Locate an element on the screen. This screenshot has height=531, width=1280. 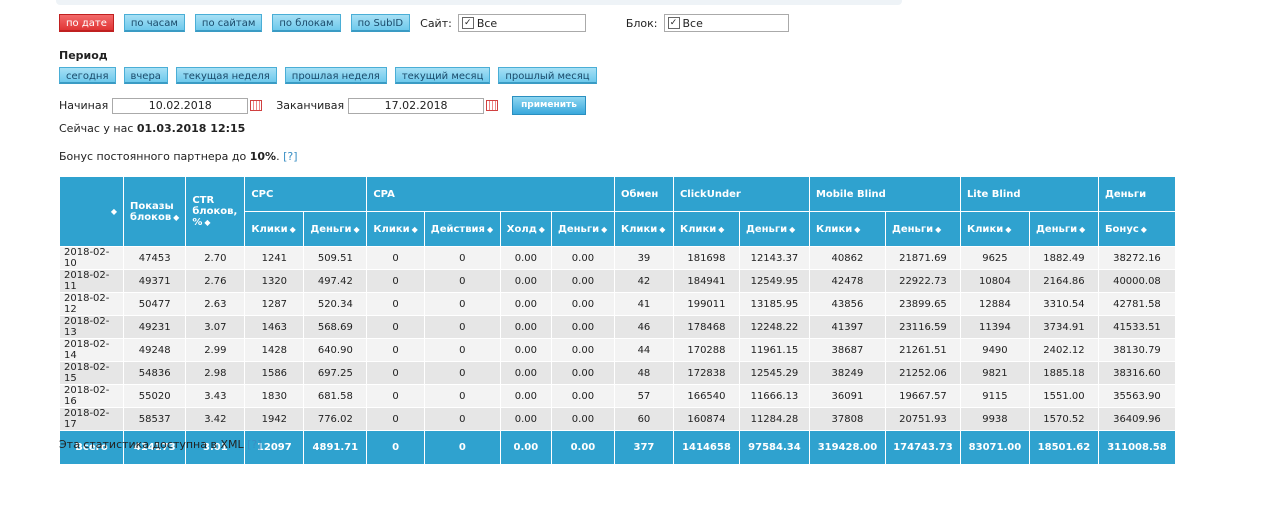
total-cell: 83071.00 is located at coordinates (994, 447).